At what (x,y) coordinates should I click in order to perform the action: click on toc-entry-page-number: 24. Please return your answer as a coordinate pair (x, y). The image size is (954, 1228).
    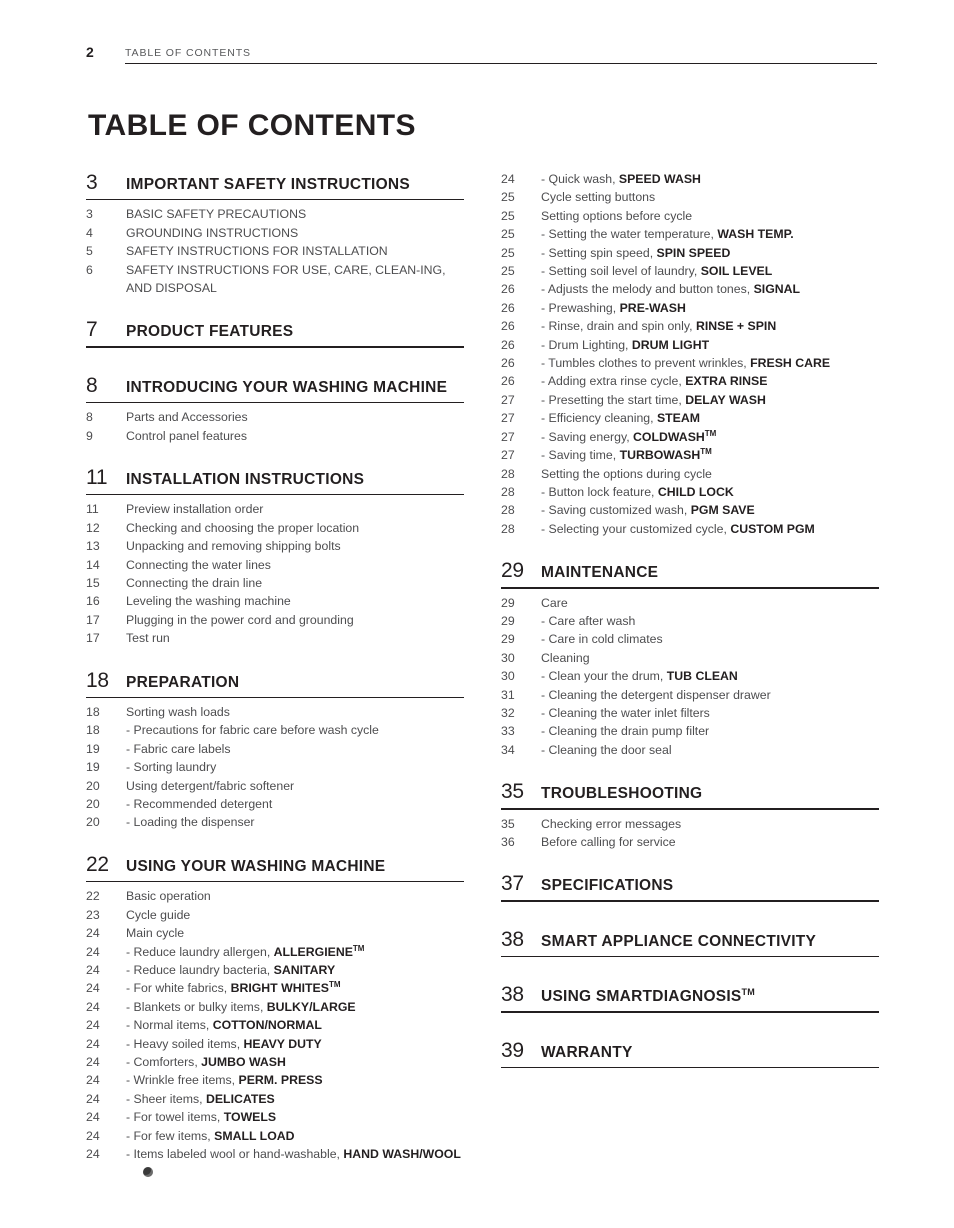
    Looking at the image, I should click on (508, 179).